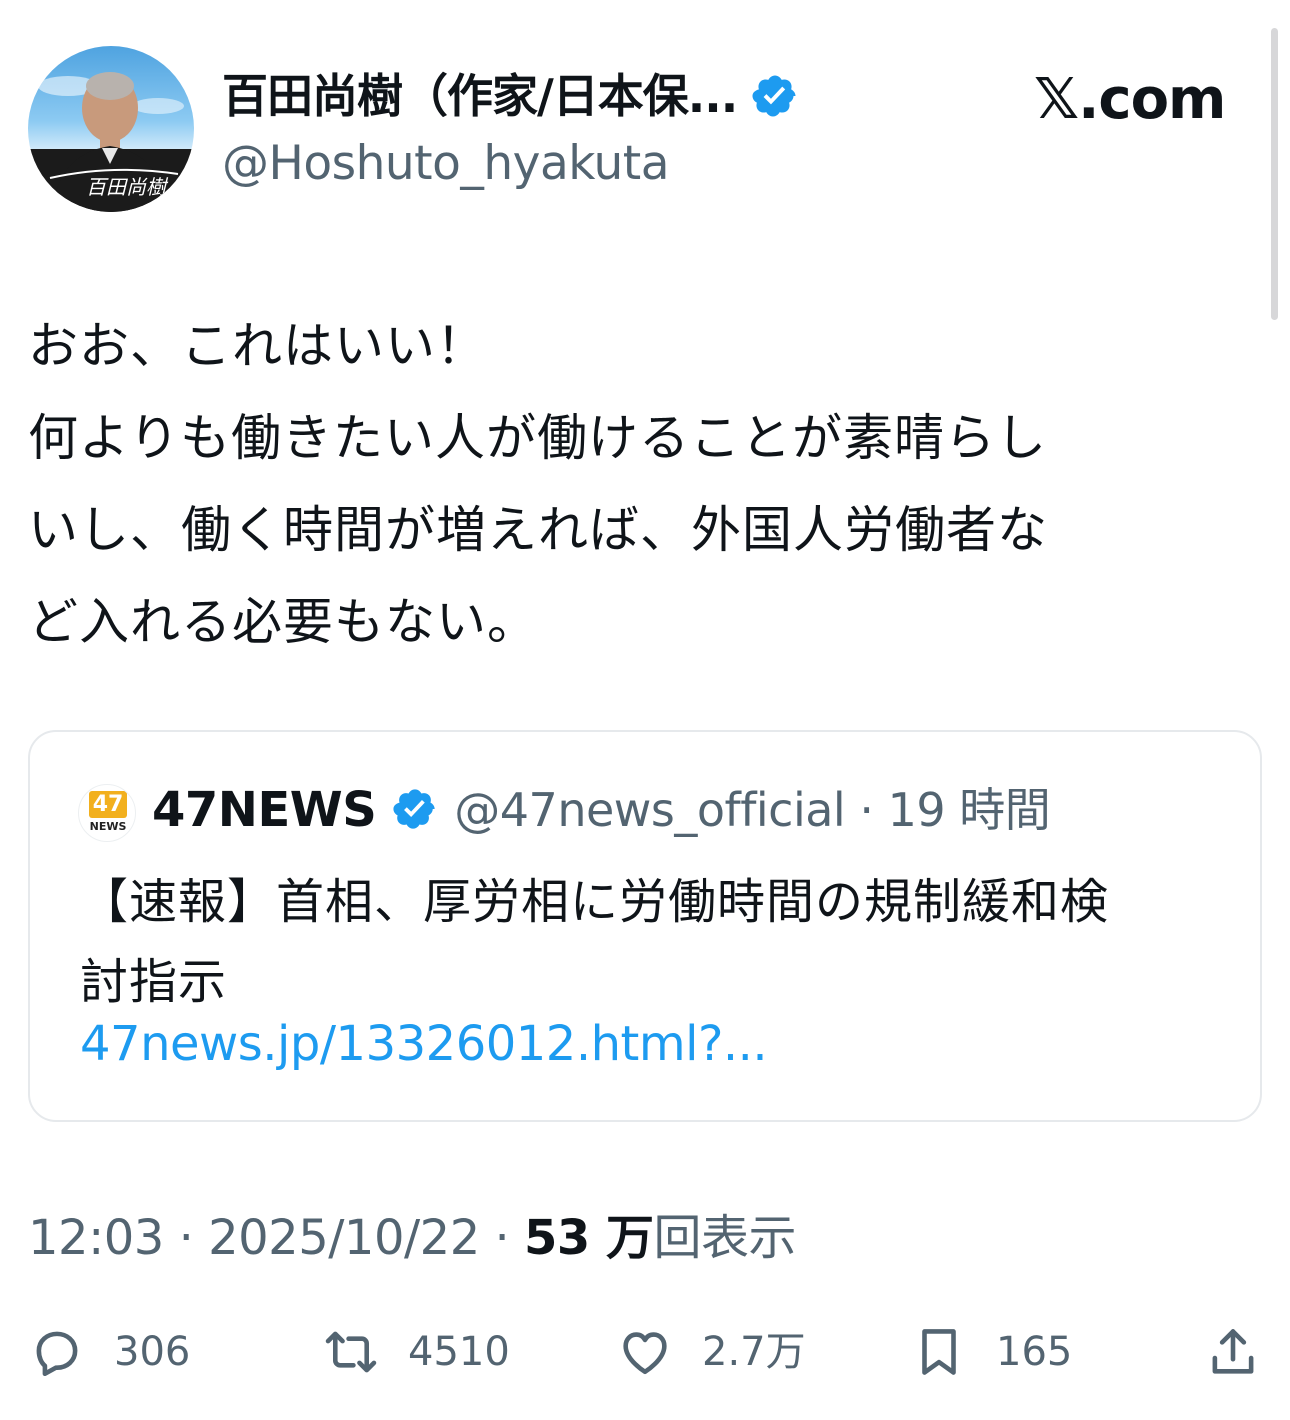 This screenshot has height=1420, width=1290. I want to click on quoted-display-name: 47NEWS, so click(264, 810).